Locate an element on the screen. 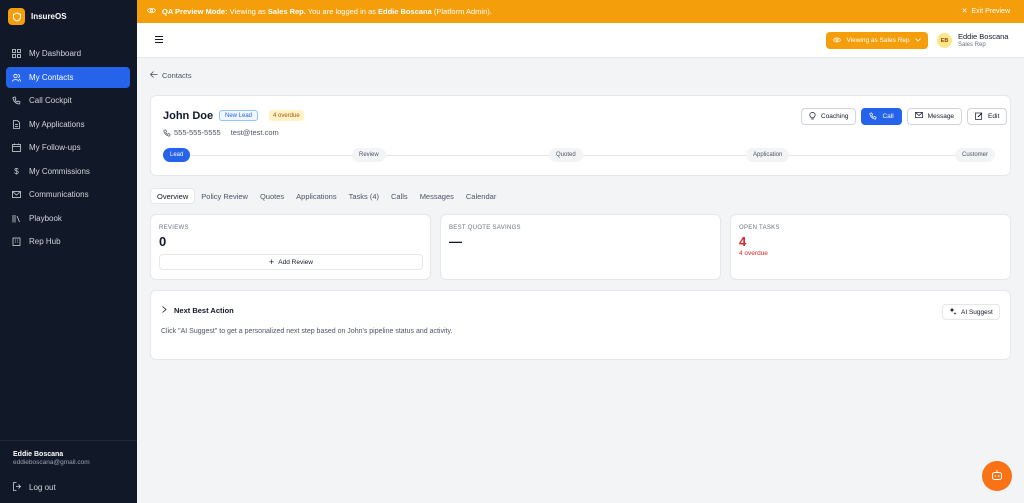  sidebar-divider is located at coordinates (68, 440).